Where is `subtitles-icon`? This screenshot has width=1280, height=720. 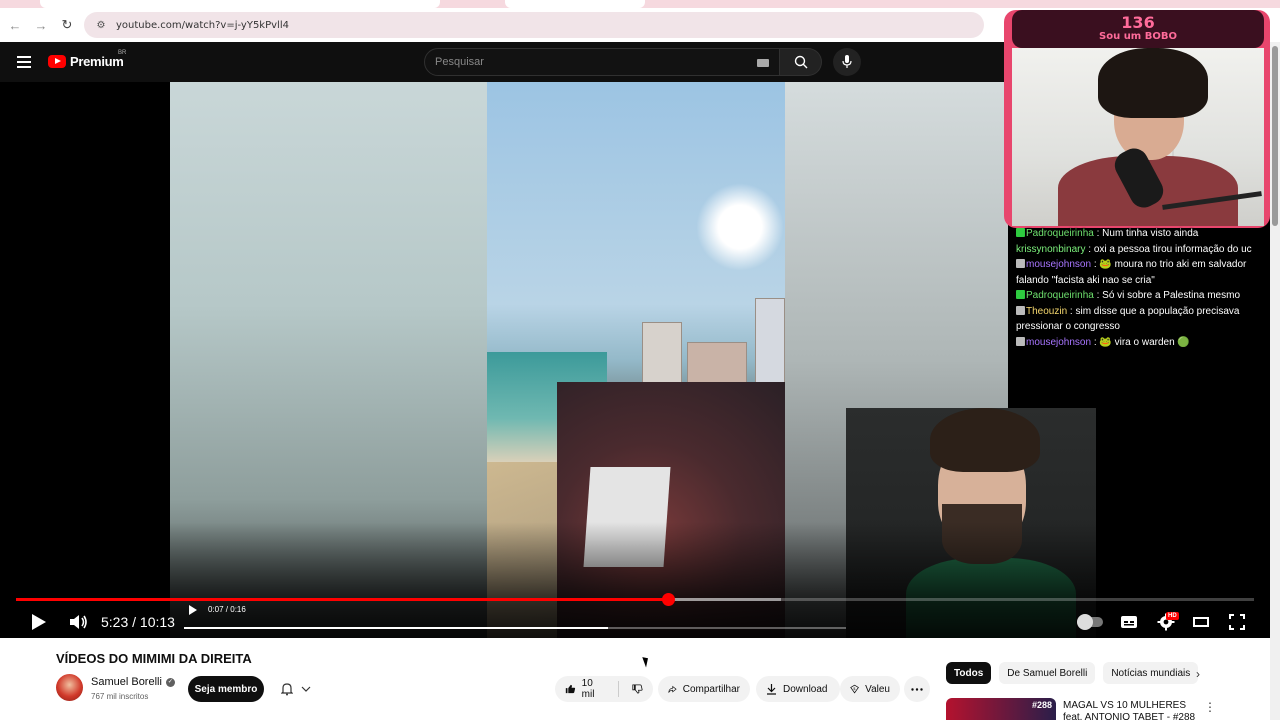
subtitles-icon is located at coordinates (1129, 622).